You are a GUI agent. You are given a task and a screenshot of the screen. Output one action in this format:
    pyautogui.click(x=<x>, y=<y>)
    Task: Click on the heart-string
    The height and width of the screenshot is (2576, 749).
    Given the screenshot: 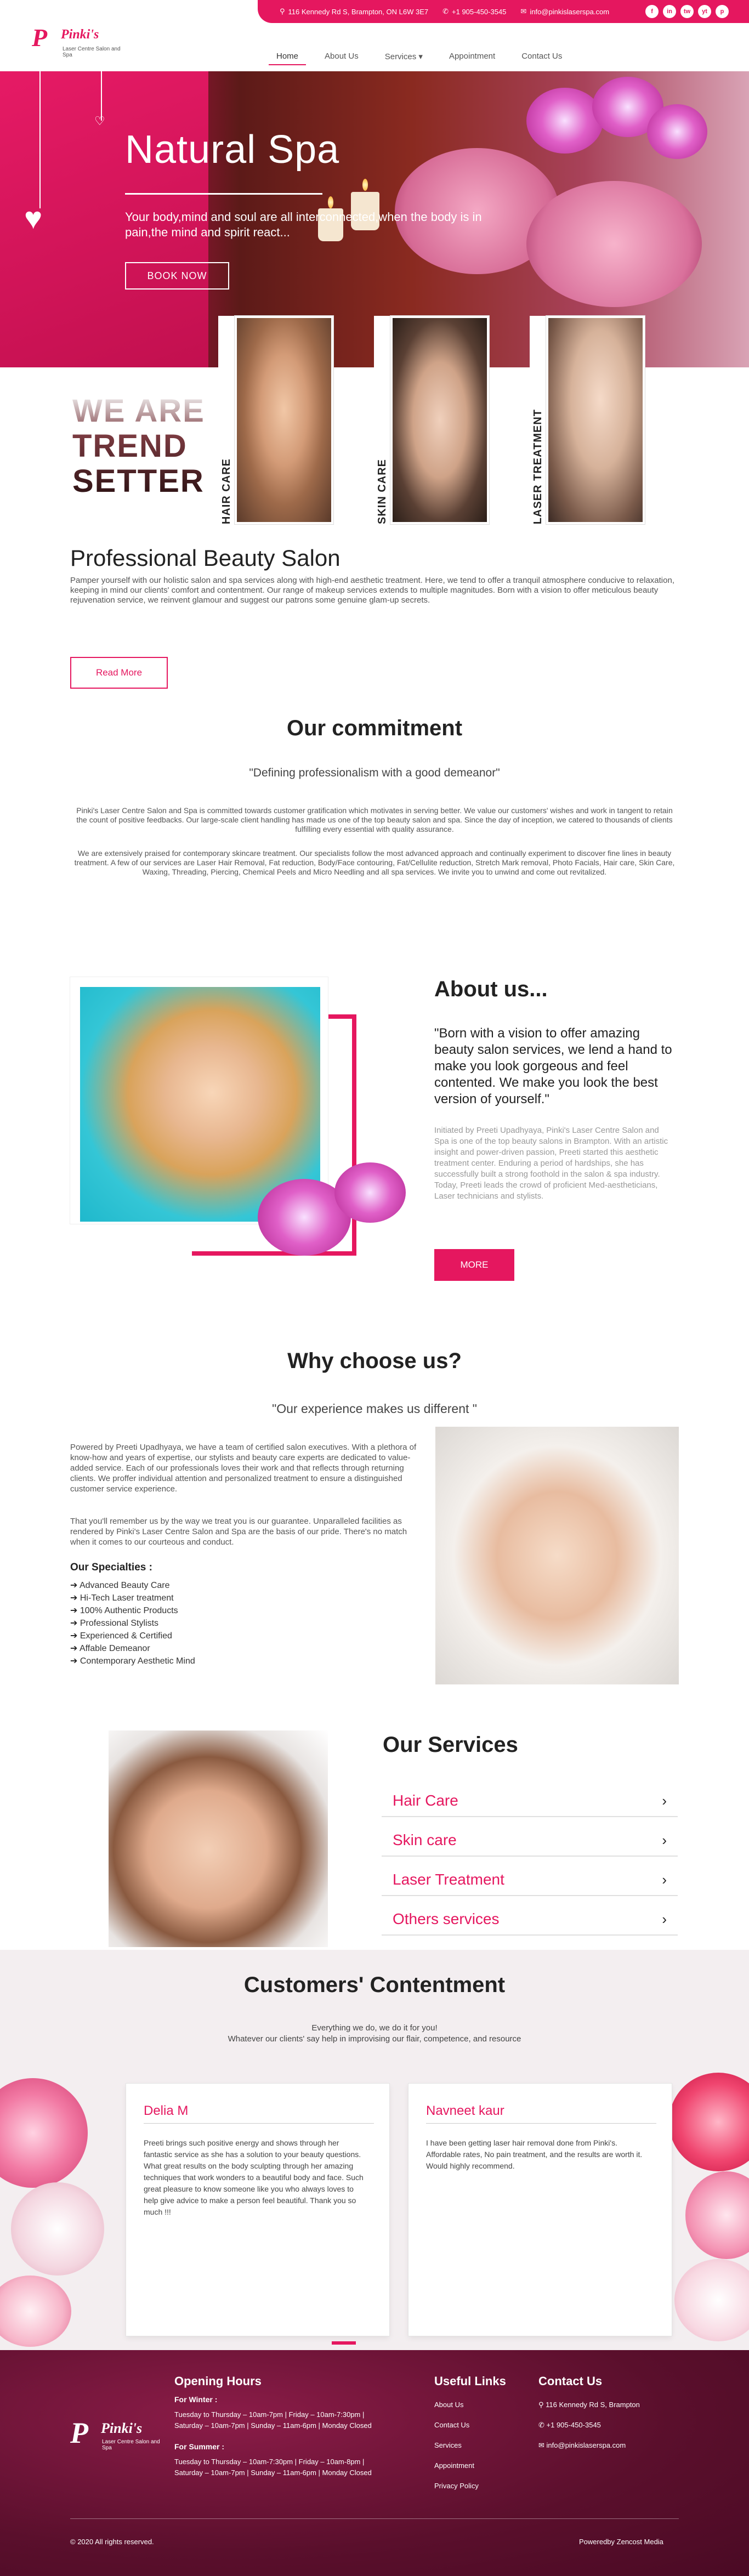 What is the action you would take?
    pyautogui.click(x=40, y=139)
    